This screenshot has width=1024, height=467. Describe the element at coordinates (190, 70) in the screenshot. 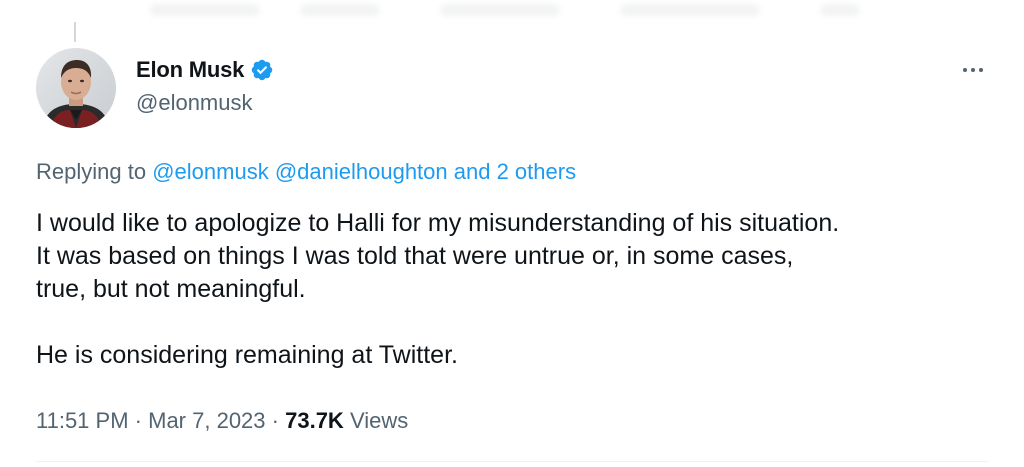

I see `author-display-name: Elon Musk` at that location.